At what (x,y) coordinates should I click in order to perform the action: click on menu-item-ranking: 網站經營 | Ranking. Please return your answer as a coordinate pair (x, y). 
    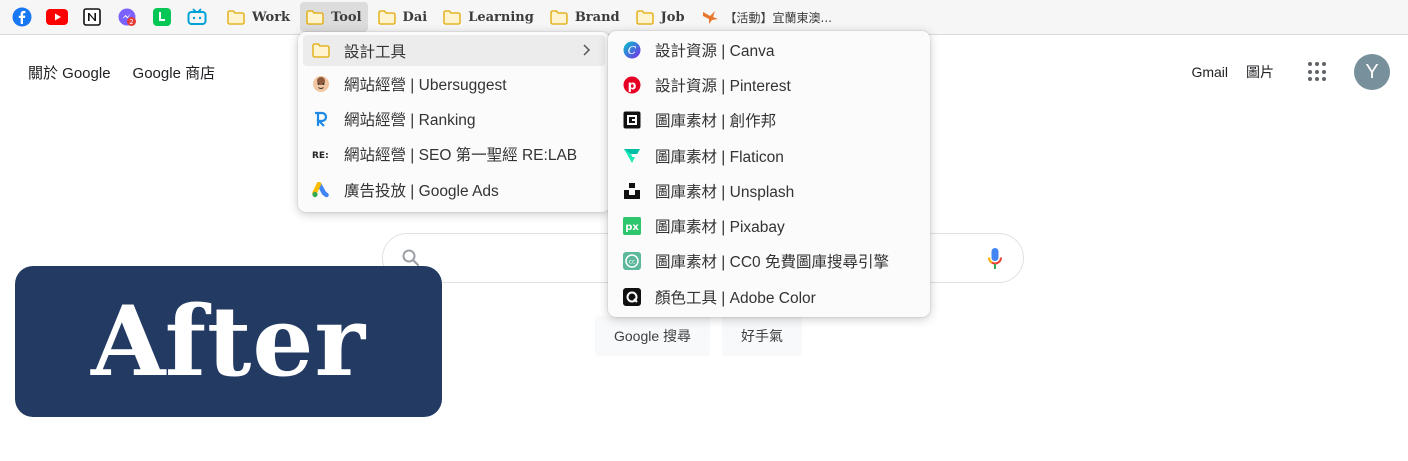
    Looking at the image, I should click on (454, 118).